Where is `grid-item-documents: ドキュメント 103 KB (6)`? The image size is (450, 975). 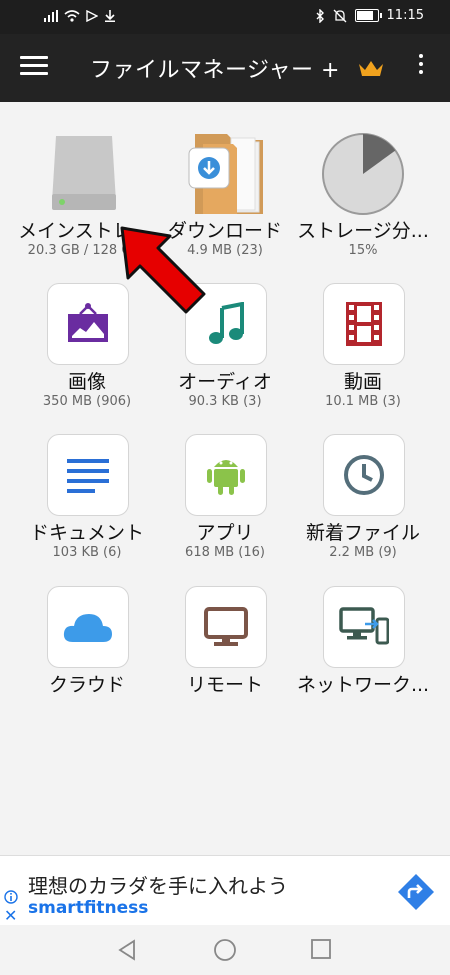
grid-item-documents: ドキュメント 103 KB (6) is located at coordinates (87, 504).